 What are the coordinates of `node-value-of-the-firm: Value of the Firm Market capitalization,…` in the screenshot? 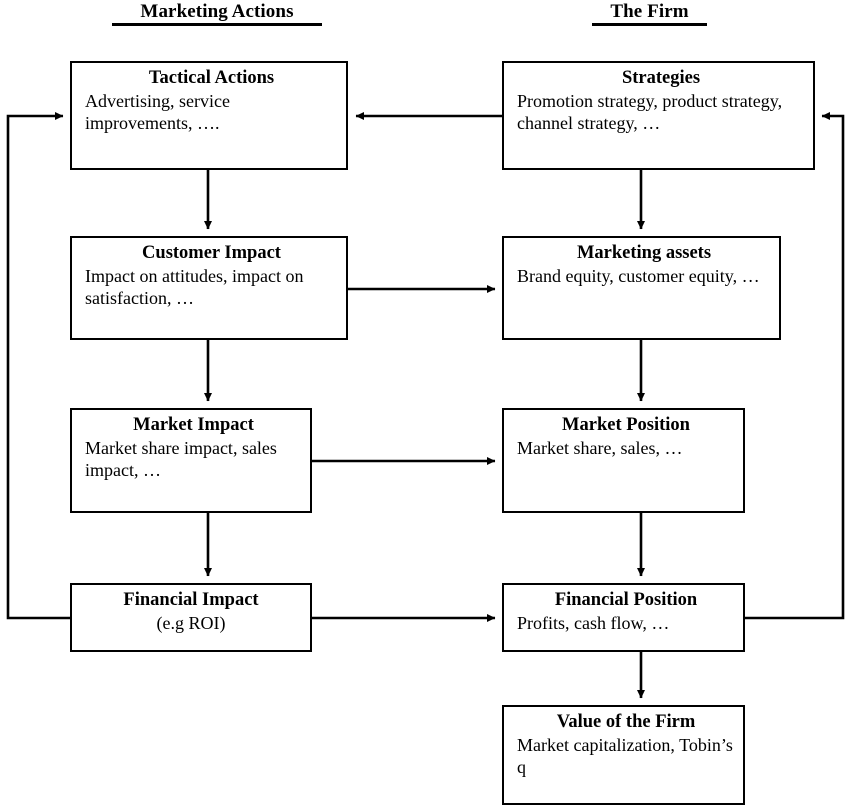 It's located at (623, 755).